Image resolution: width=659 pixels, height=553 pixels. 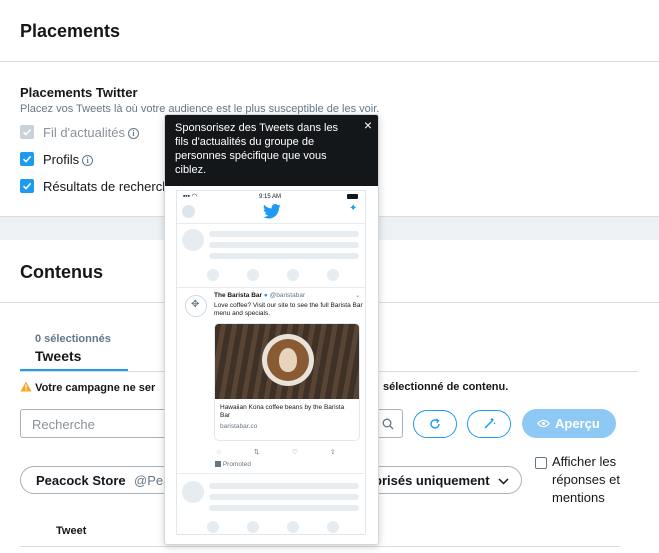 I want to click on placements-heading: Placements, so click(x=70, y=31).